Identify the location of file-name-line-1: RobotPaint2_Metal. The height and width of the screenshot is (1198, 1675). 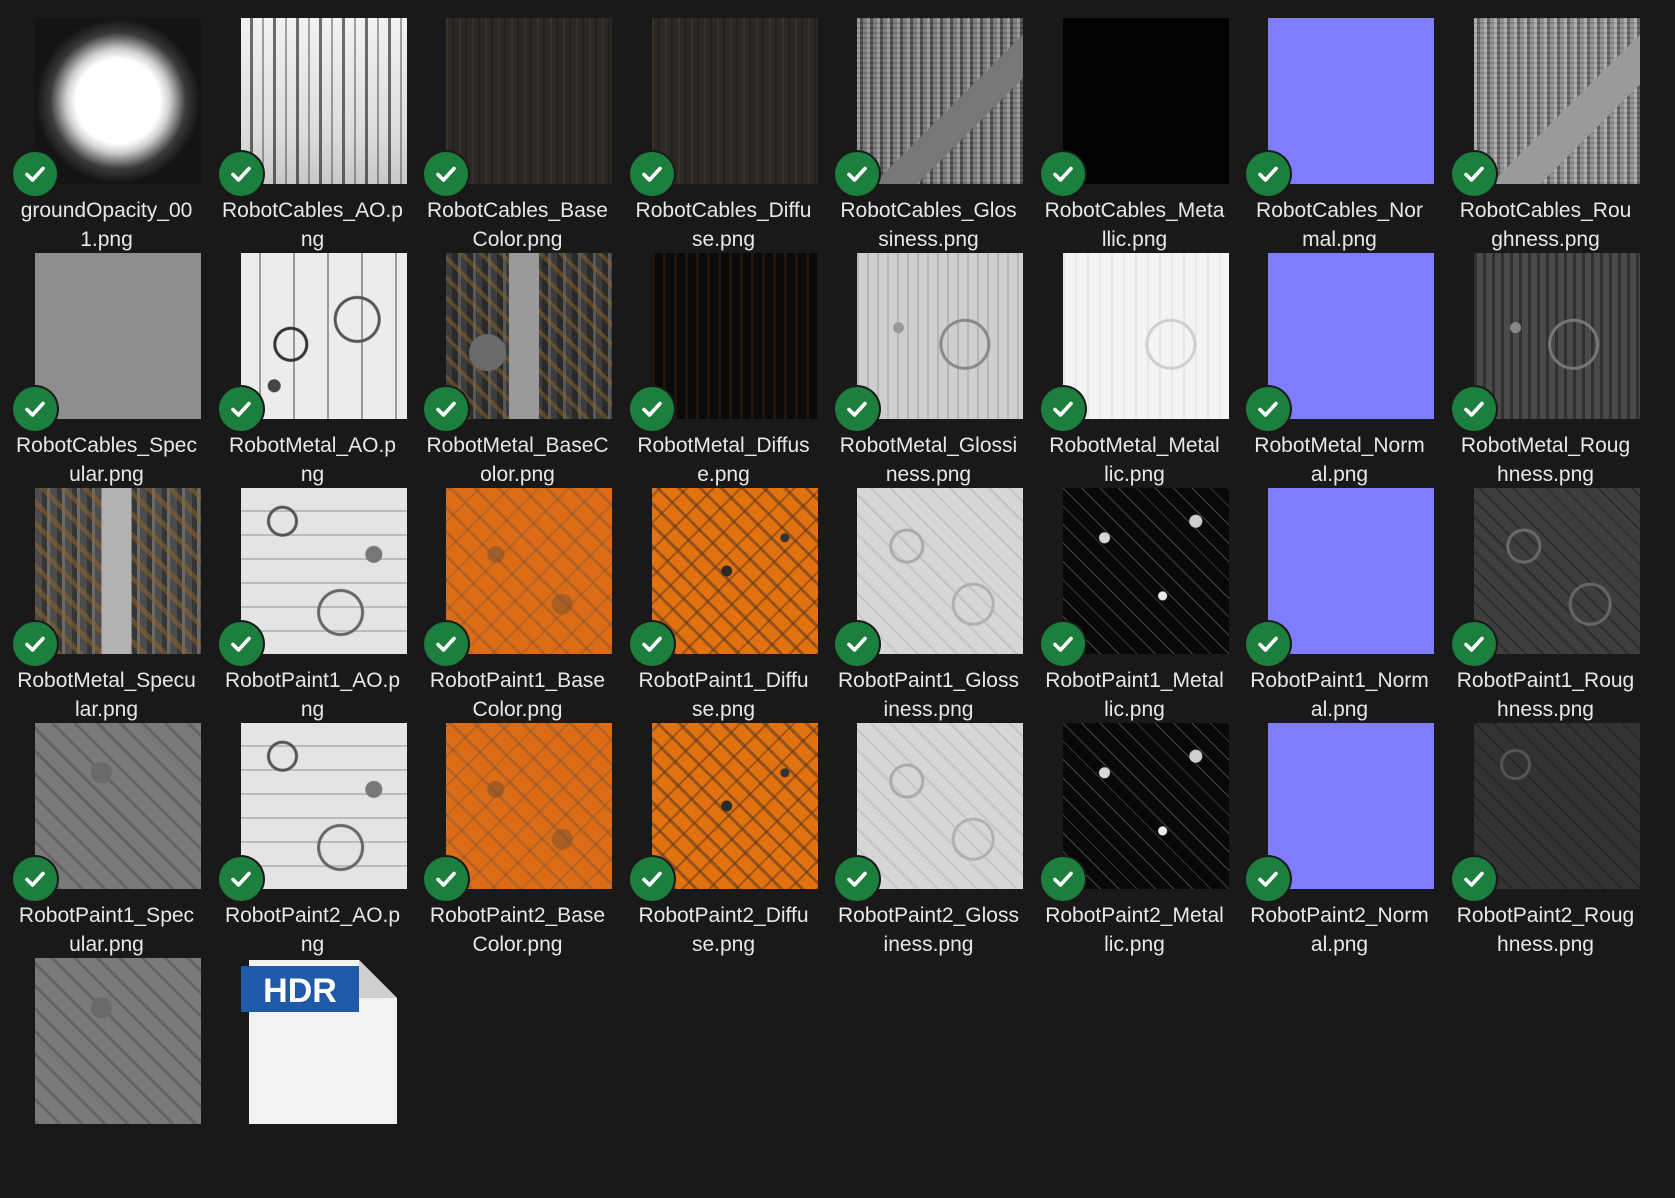
(1134, 915).